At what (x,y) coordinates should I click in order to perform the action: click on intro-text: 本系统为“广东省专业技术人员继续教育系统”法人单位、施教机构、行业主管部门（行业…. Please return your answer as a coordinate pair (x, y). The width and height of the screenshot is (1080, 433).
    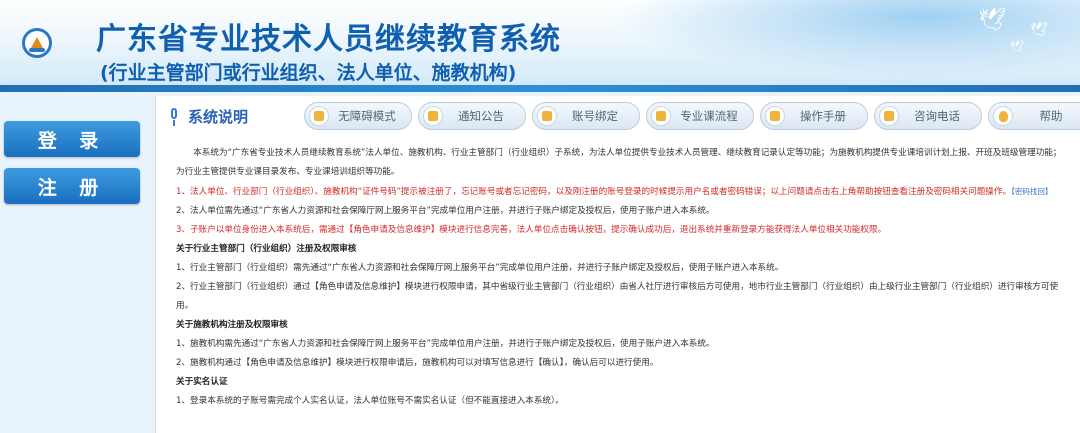
    Looking at the image, I should click on (619, 162).